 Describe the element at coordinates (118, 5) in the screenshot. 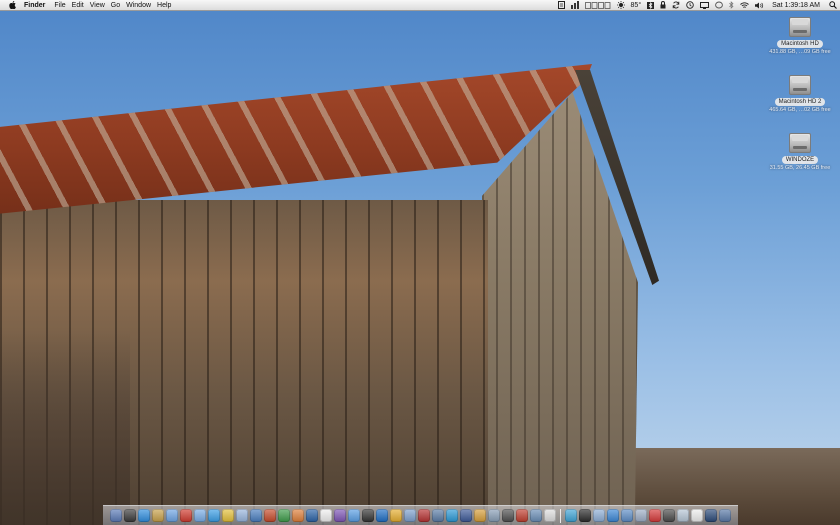

I see `menu-go: Go` at that location.